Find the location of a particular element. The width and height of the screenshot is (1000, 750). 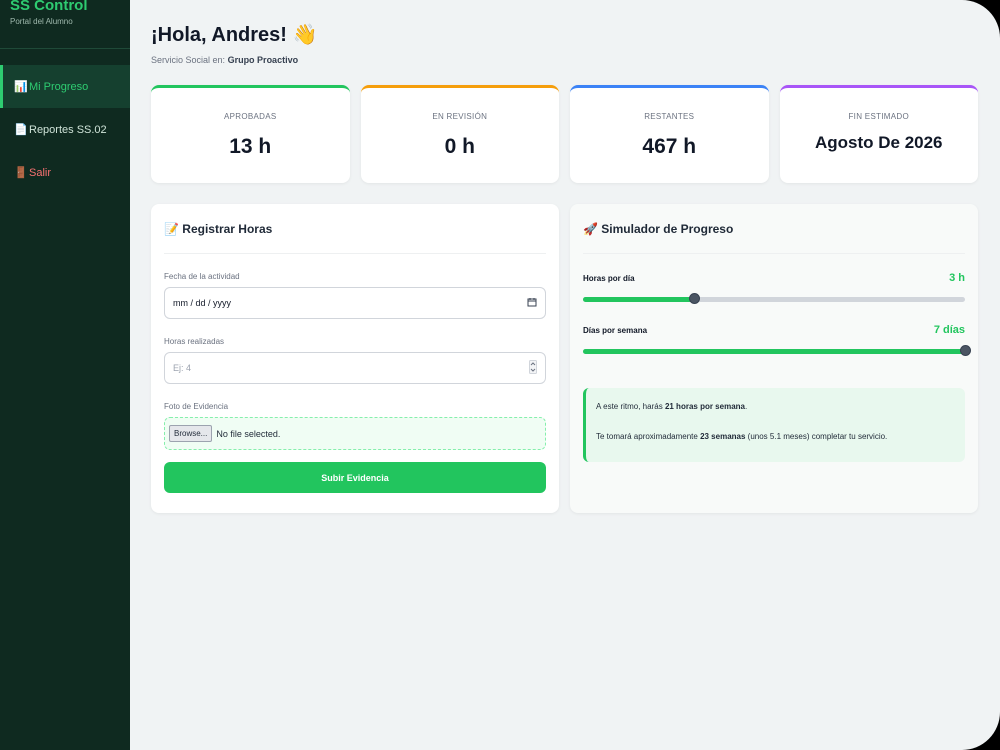

date-label: Fecha de la actividad is located at coordinates (202, 276).